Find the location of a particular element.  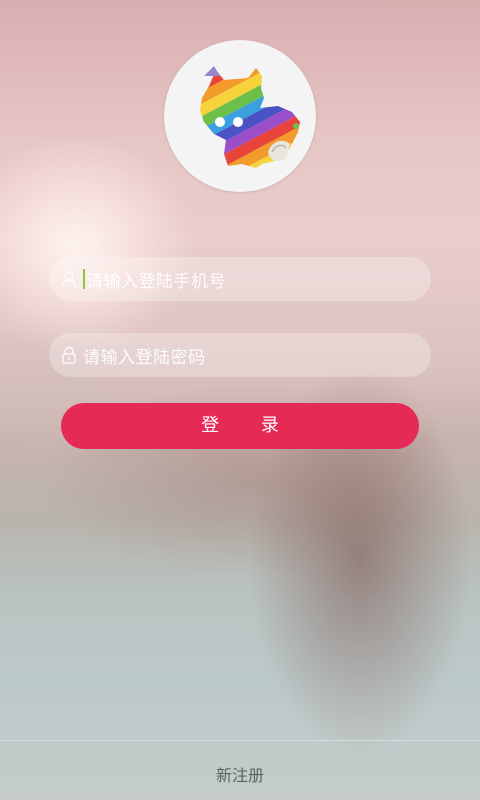

rainbow-calf-logo-icon is located at coordinates (250, 117).